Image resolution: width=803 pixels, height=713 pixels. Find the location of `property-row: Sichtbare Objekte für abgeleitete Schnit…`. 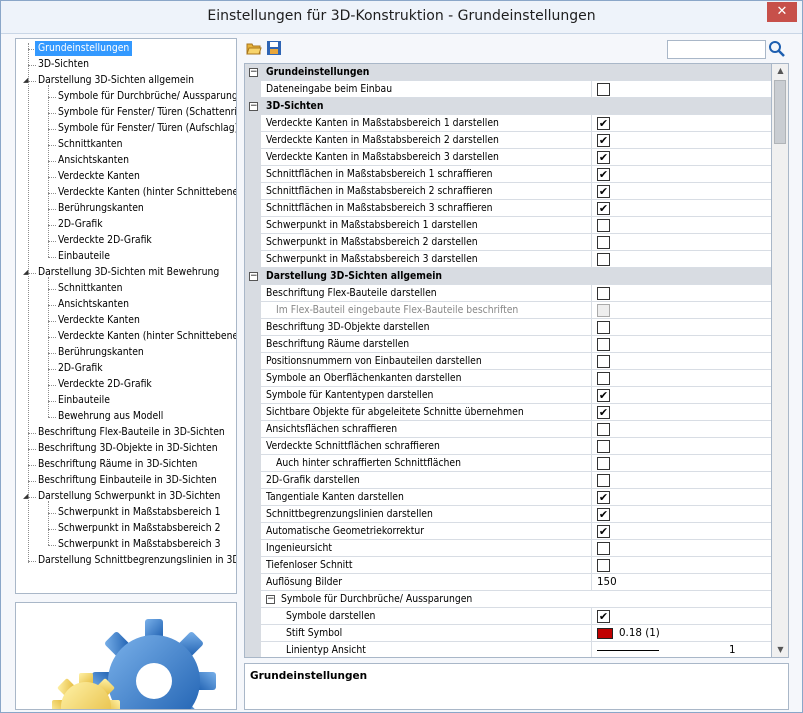

property-row: Sichtbare Objekte für abgeleitete Schnit… is located at coordinates (508, 412).